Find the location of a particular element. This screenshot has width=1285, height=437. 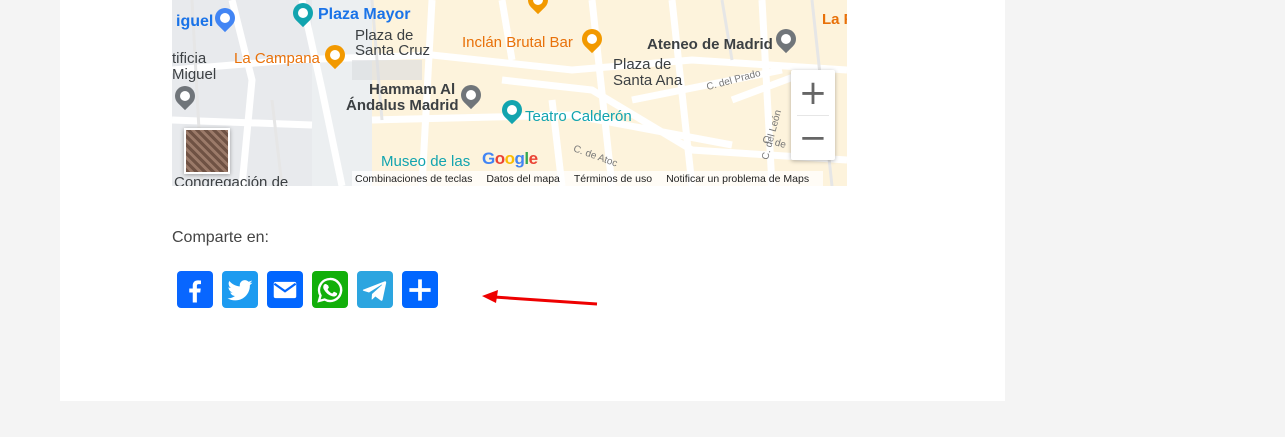

email-share-button is located at coordinates (285, 289).